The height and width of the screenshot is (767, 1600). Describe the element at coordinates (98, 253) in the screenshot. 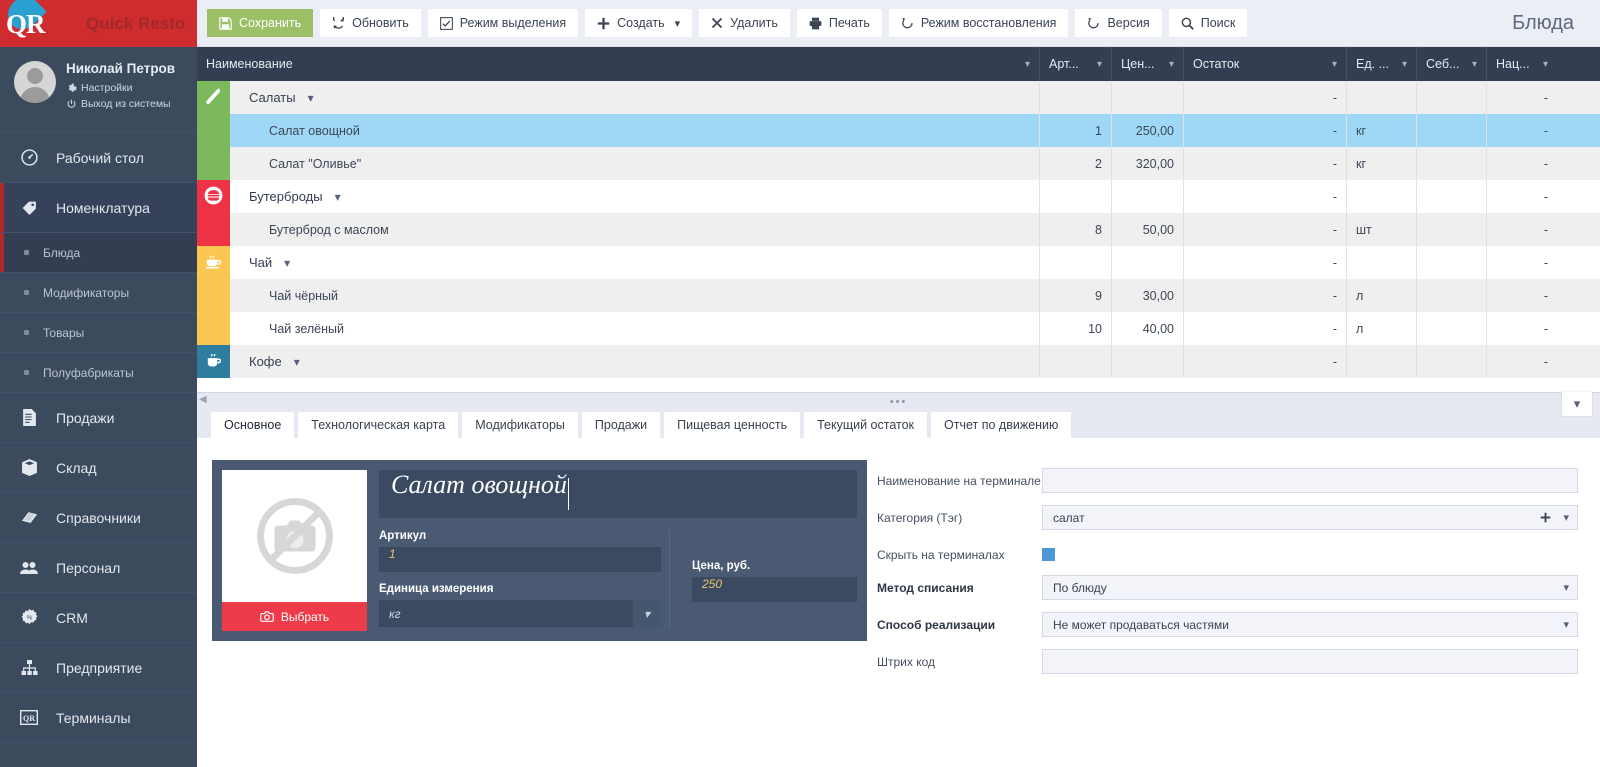

I see `sidebar-item-blyuda: Блюда` at that location.